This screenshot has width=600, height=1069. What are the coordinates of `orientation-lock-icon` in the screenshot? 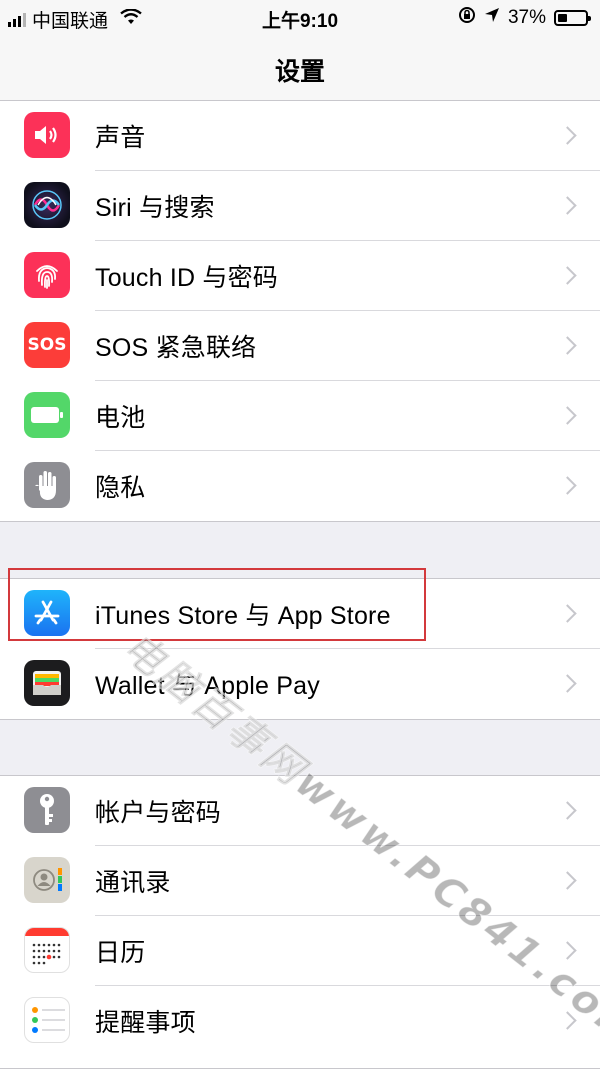 It's located at (467, 18).